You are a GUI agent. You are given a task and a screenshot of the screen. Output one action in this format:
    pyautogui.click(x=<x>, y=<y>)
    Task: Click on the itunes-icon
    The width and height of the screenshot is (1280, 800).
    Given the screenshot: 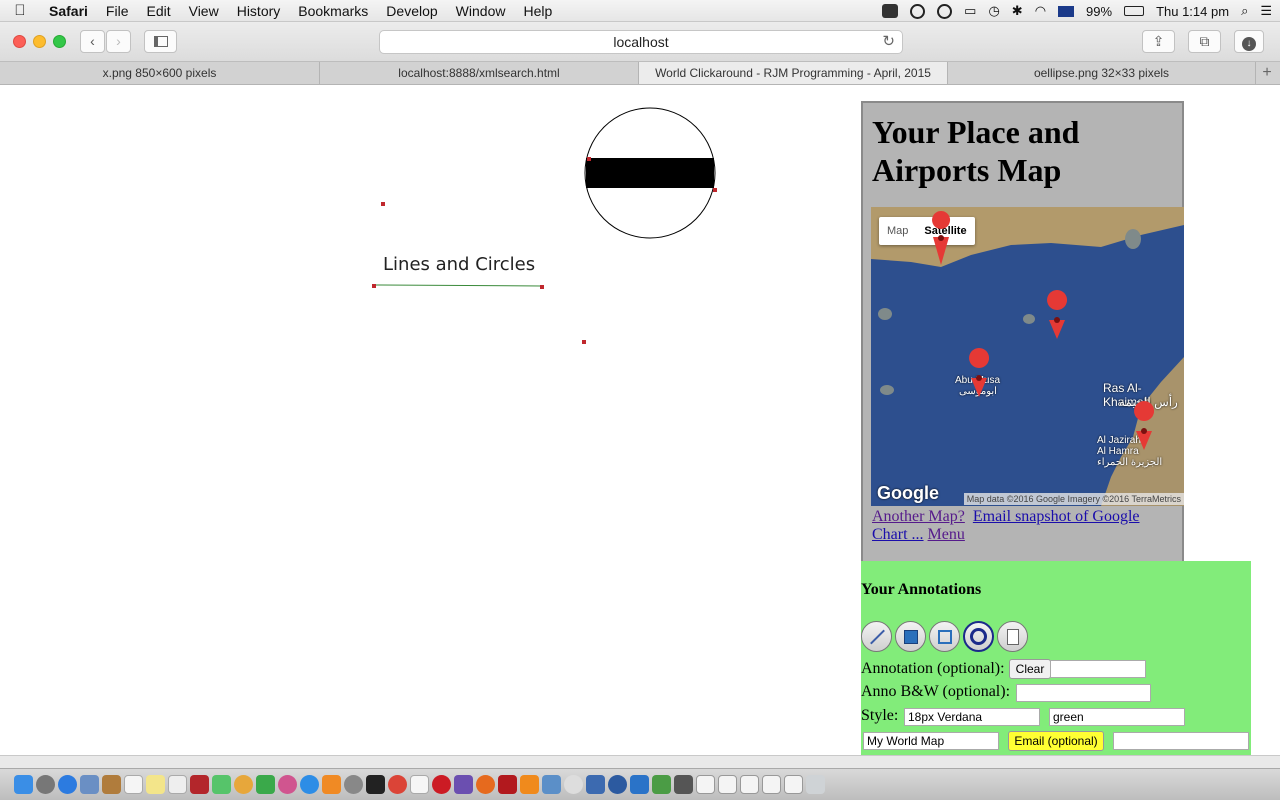 What is the action you would take?
    pyautogui.click(x=287, y=784)
    